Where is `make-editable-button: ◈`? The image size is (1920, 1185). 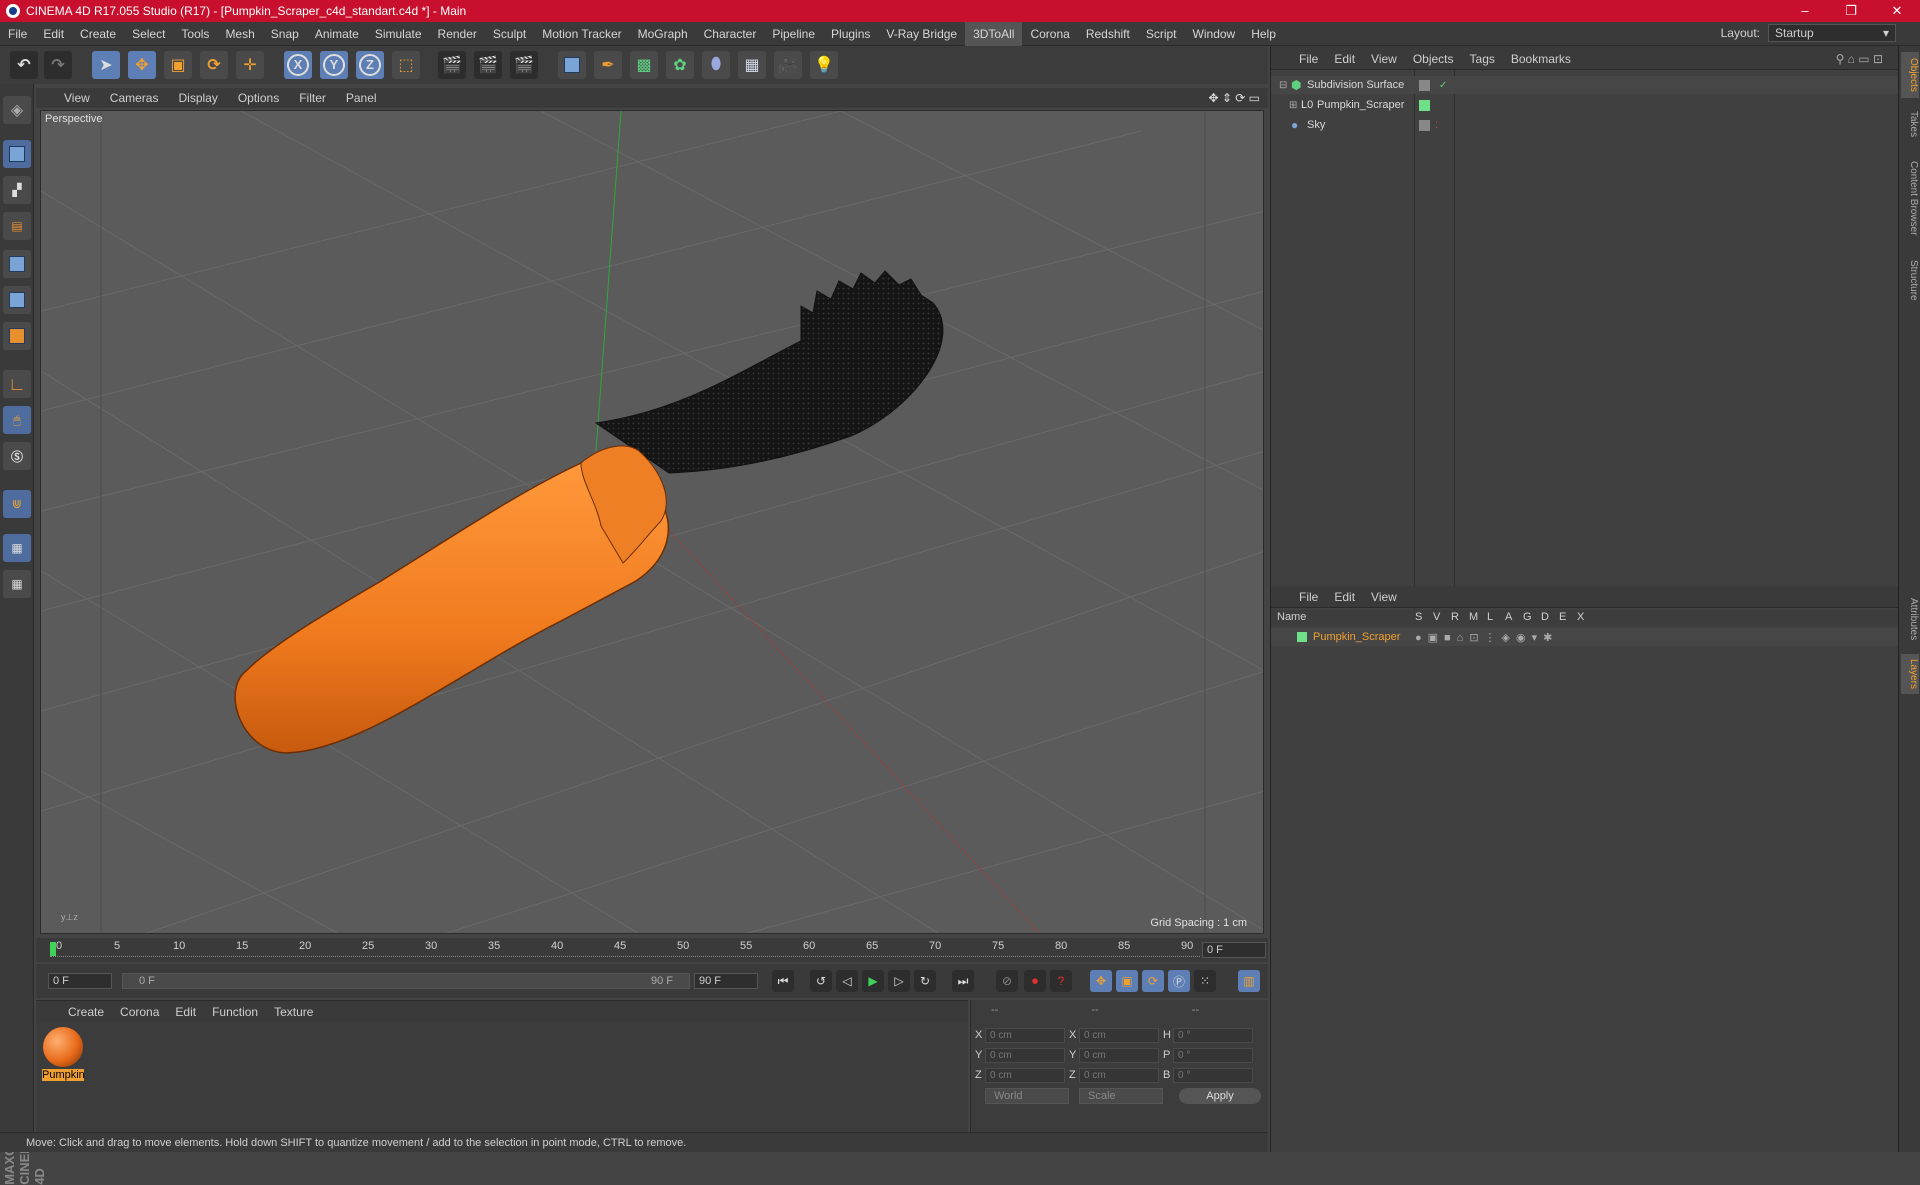
make-editable-button: ◈ is located at coordinates (17, 110).